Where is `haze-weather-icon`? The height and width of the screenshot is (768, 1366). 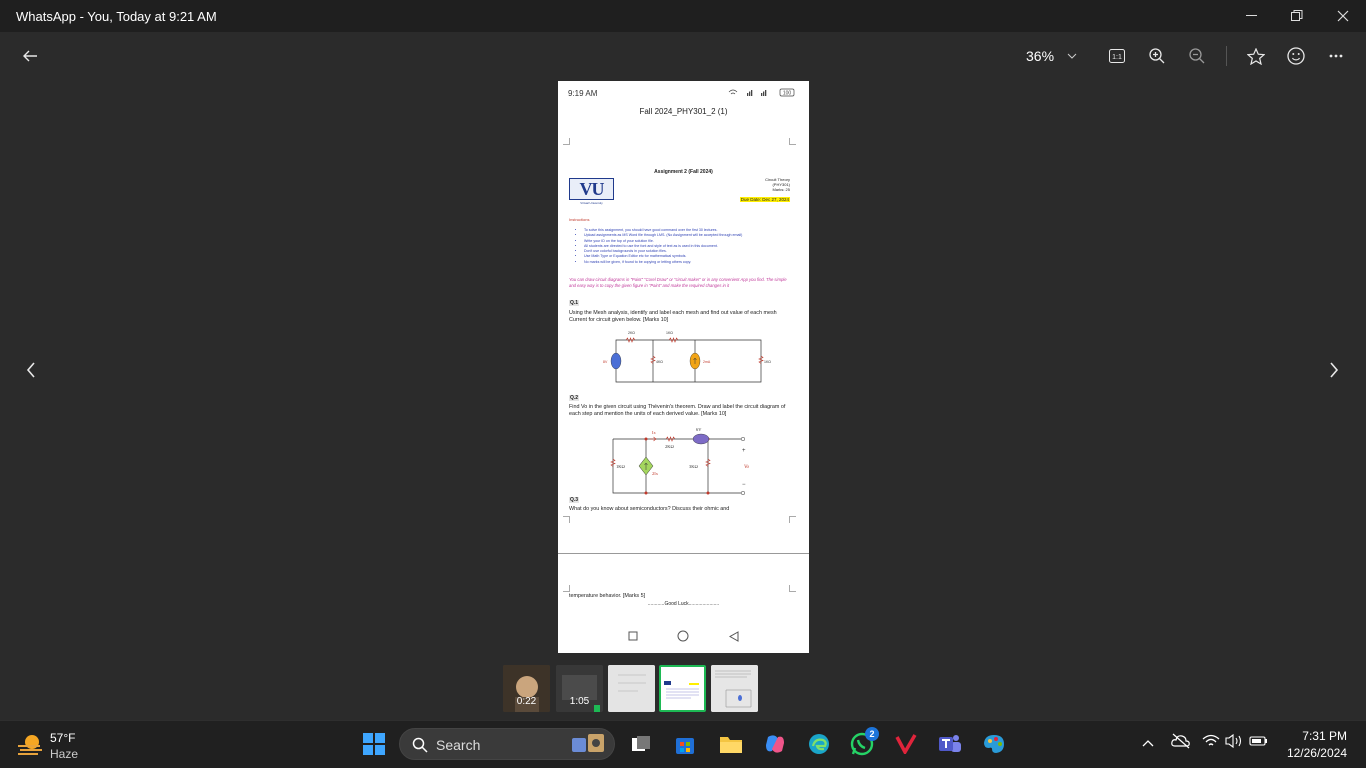 haze-weather-icon is located at coordinates (30, 745).